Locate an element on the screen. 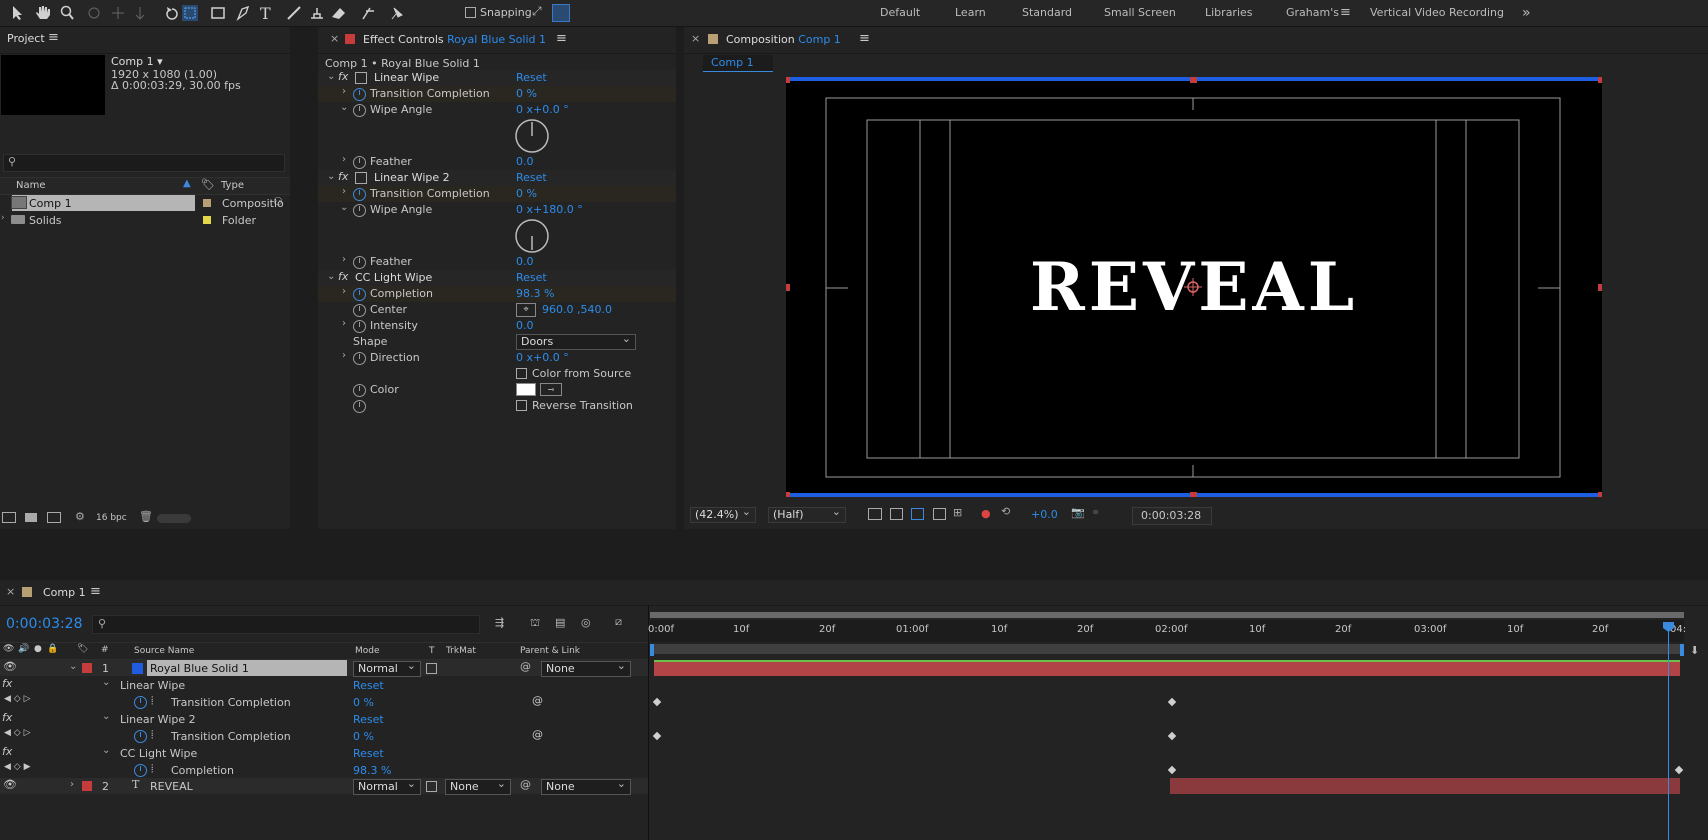 This screenshot has width=1708, height=840. track-matte-toggle is located at coordinates (431, 668).